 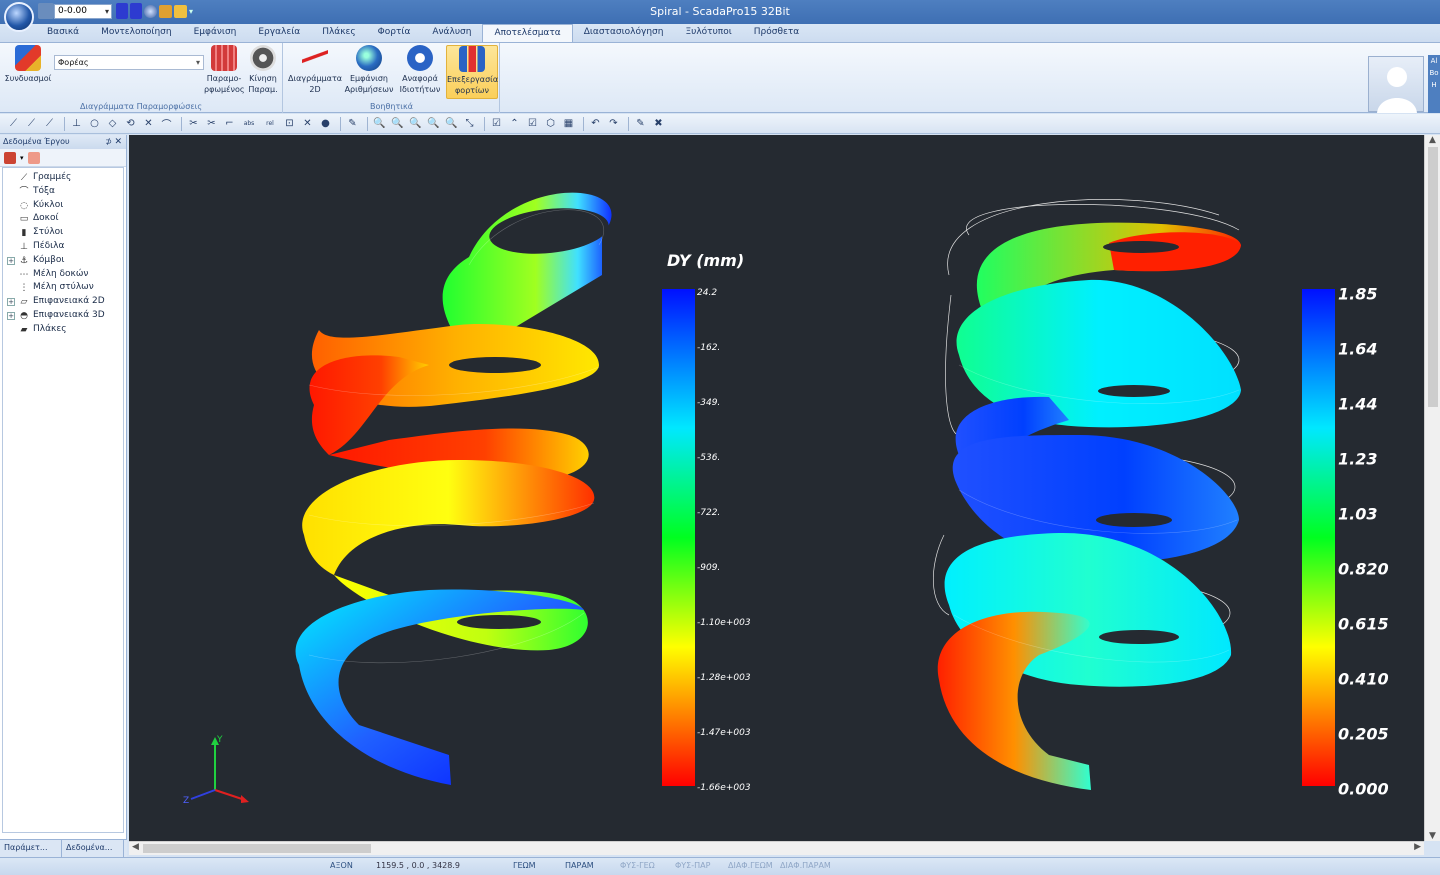 I want to click on rotate-icon: ⟲, so click(x=130, y=123).